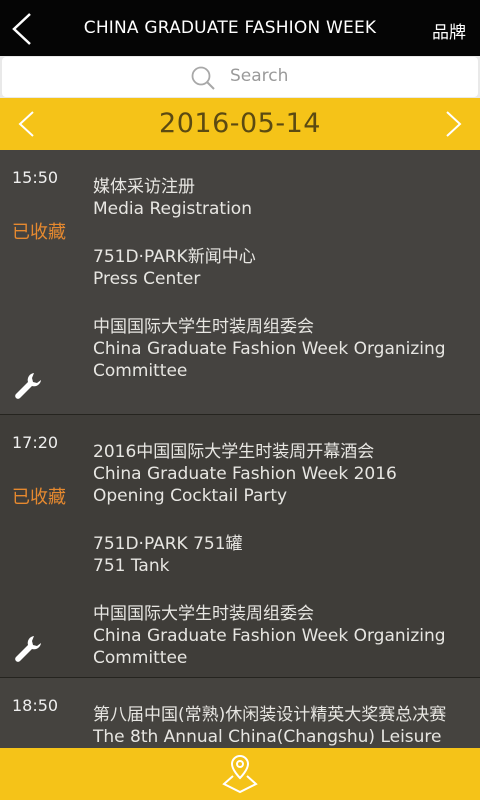  I want to click on top-bar: CHINA GRADUATE FASHION WEEK 品牌, so click(240, 28).